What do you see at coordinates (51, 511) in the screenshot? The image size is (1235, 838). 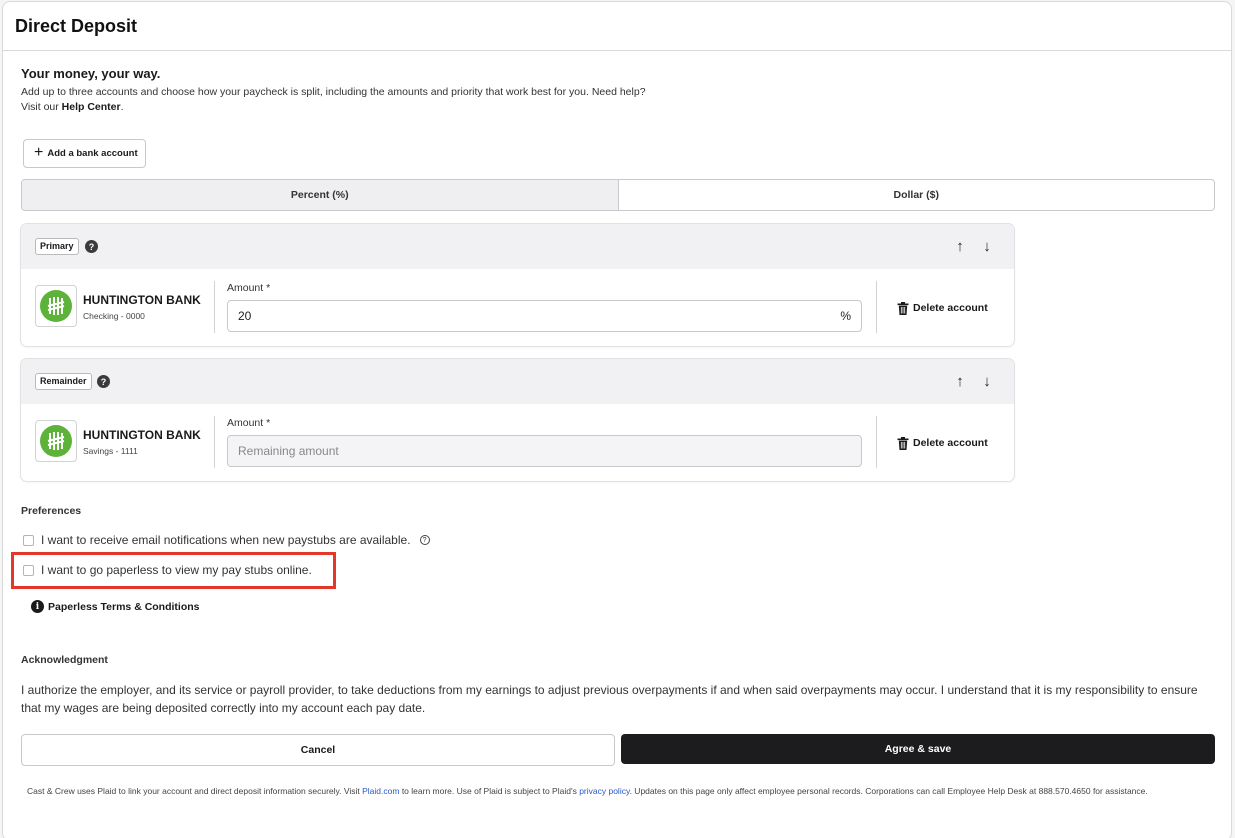 I see `preferences-title: Preferences` at bounding box center [51, 511].